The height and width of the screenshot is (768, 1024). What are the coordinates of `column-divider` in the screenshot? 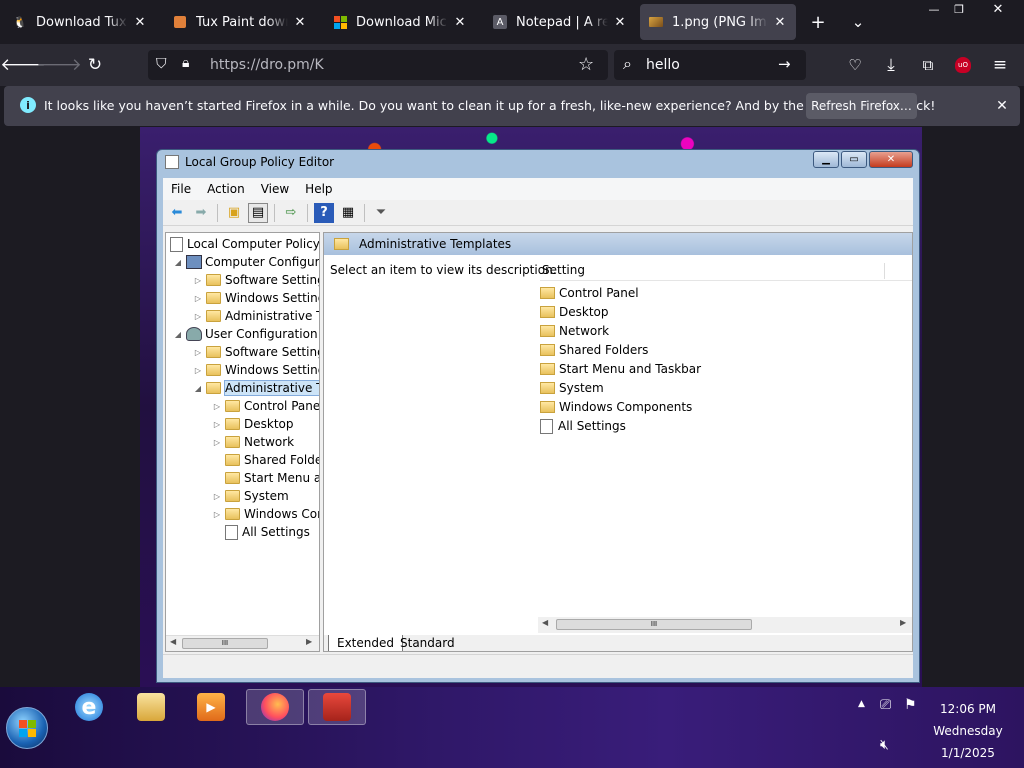 It's located at (884, 271).